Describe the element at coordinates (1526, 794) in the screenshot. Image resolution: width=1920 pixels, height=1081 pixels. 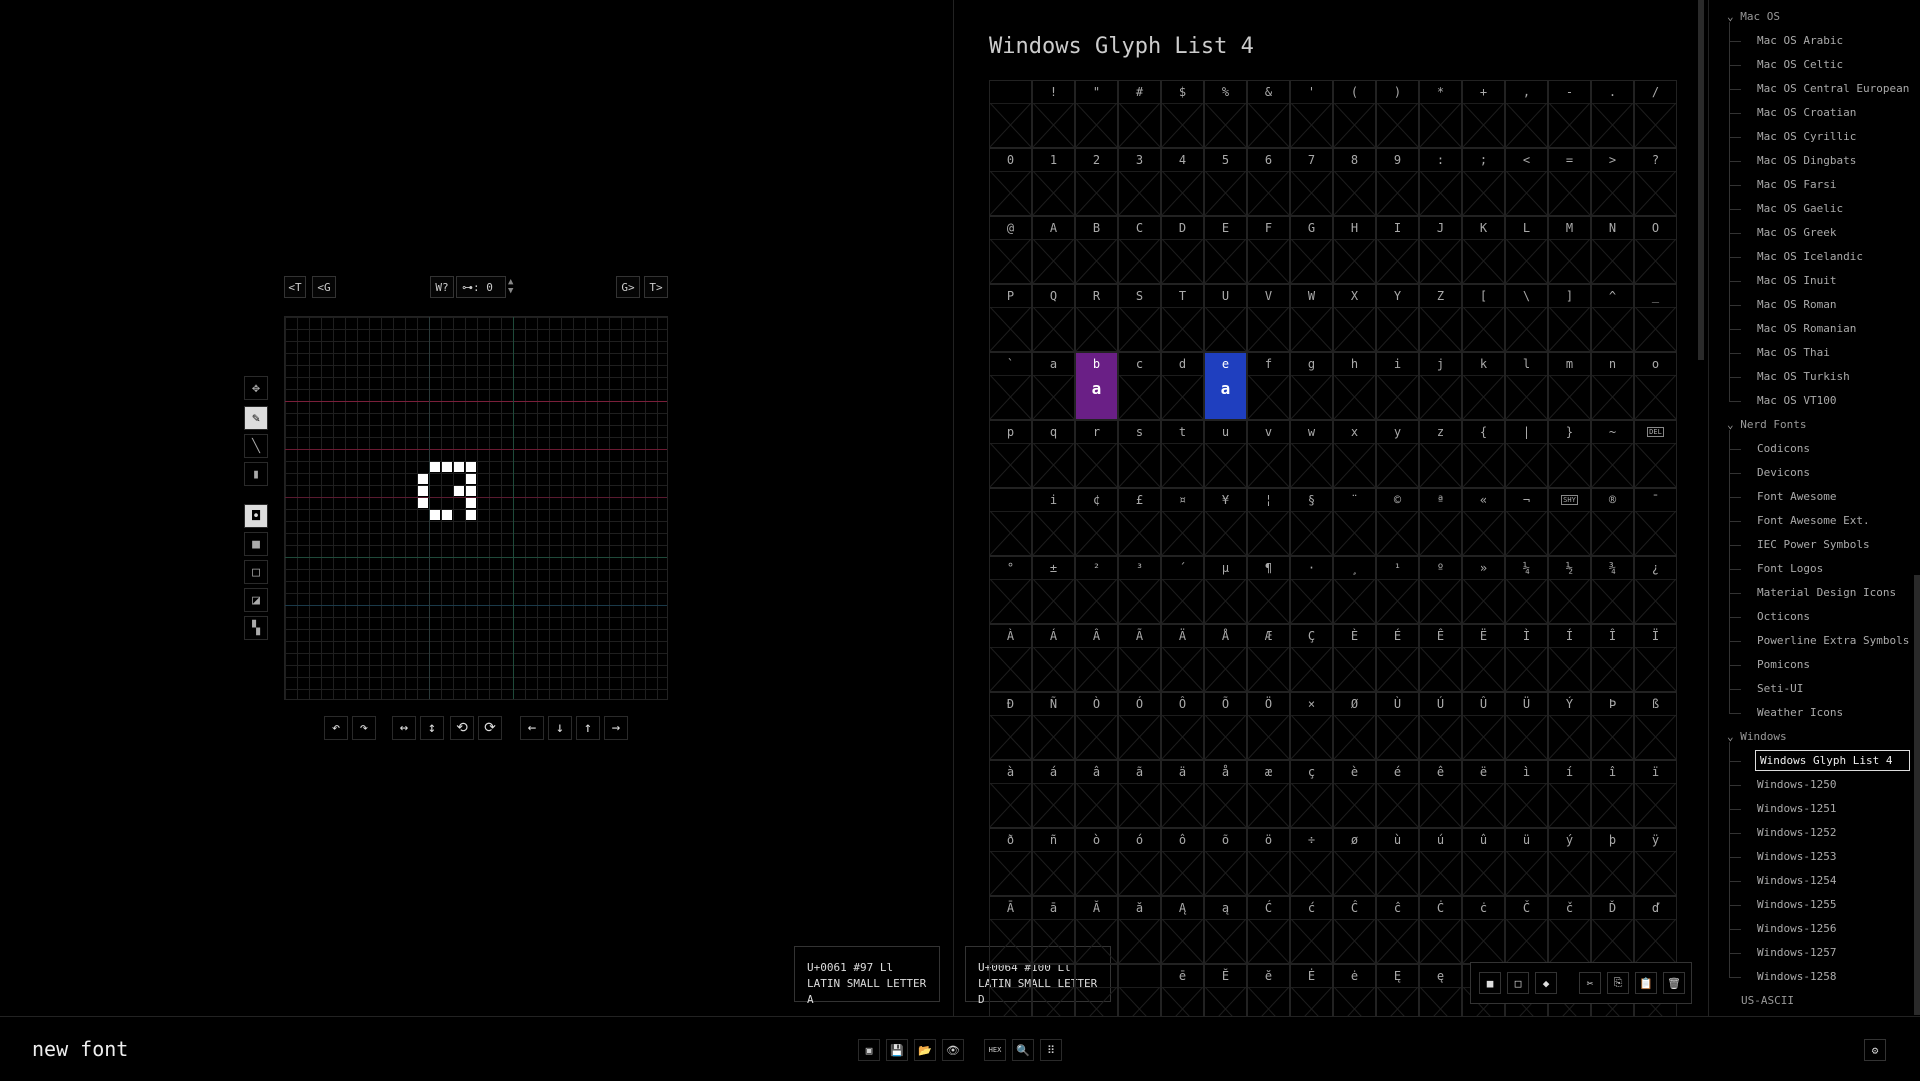
I see `glyph-cell: ì` at that location.